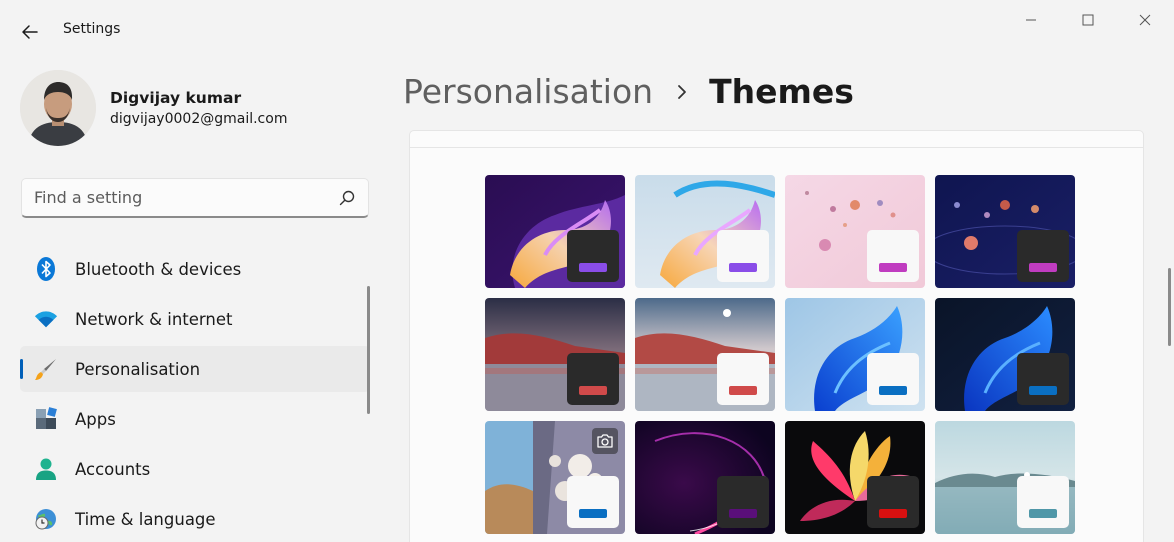 This screenshot has width=1174, height=542. What do you see at coordinates (176, 98) in the screenshot?
I see `profile-name: Digvijay kumar` at bounding box center [176, 98].